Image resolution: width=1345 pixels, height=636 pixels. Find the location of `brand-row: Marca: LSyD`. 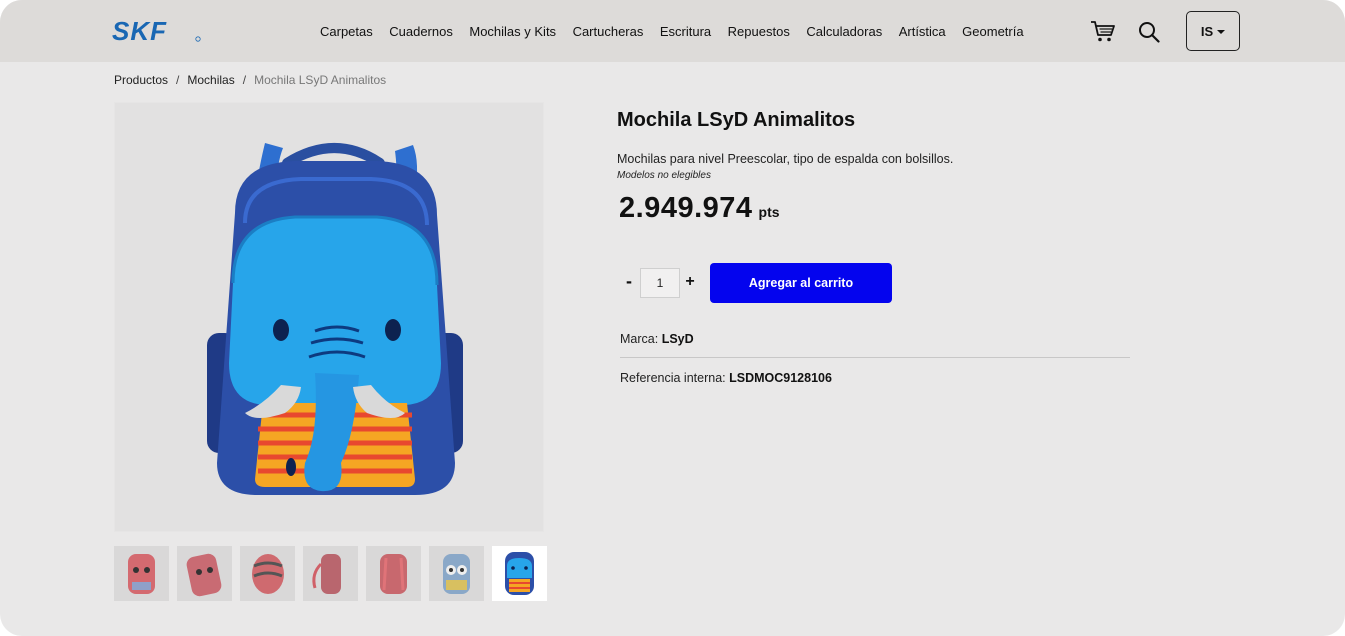

brand-row: Marca: LSyD is located at coordinates (875, 339).